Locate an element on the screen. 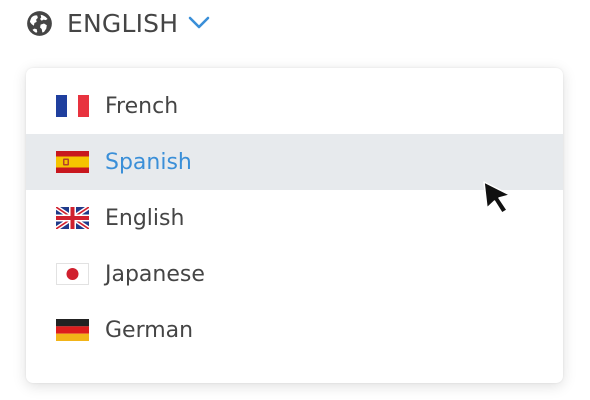 Image resolution: width=590 pixels, height=400 pixels. language-option-label: Spanish is located at coordinates (148, 162).